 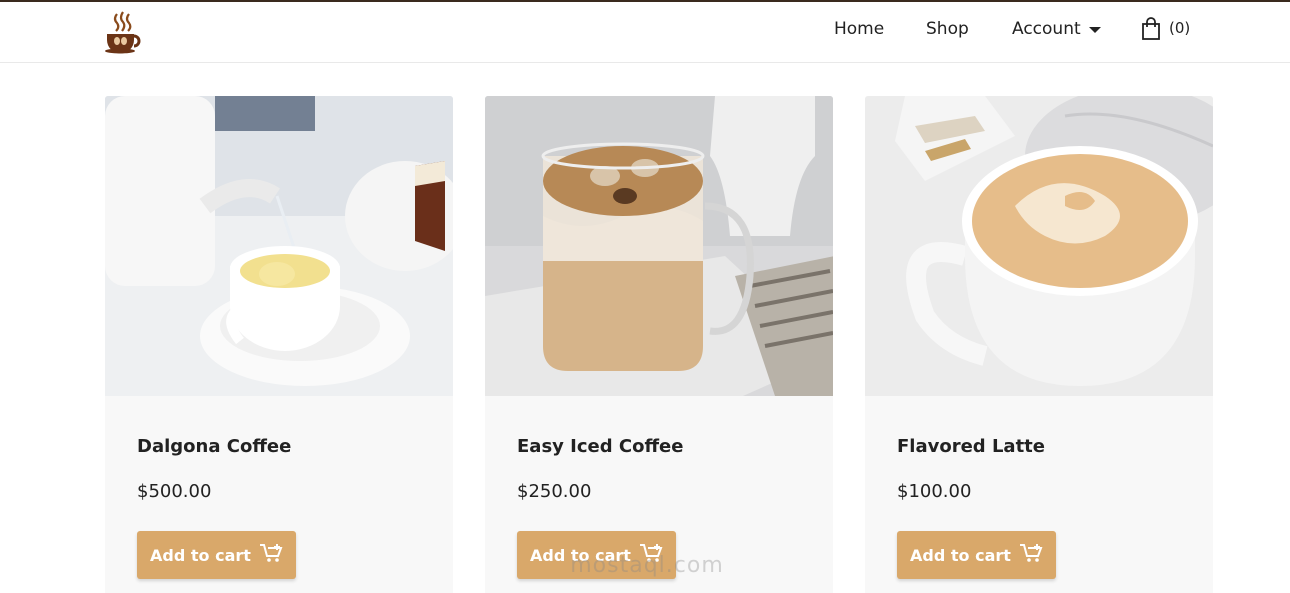 I want to click on product-image-iced-coffee, so click(x=659, y=246).